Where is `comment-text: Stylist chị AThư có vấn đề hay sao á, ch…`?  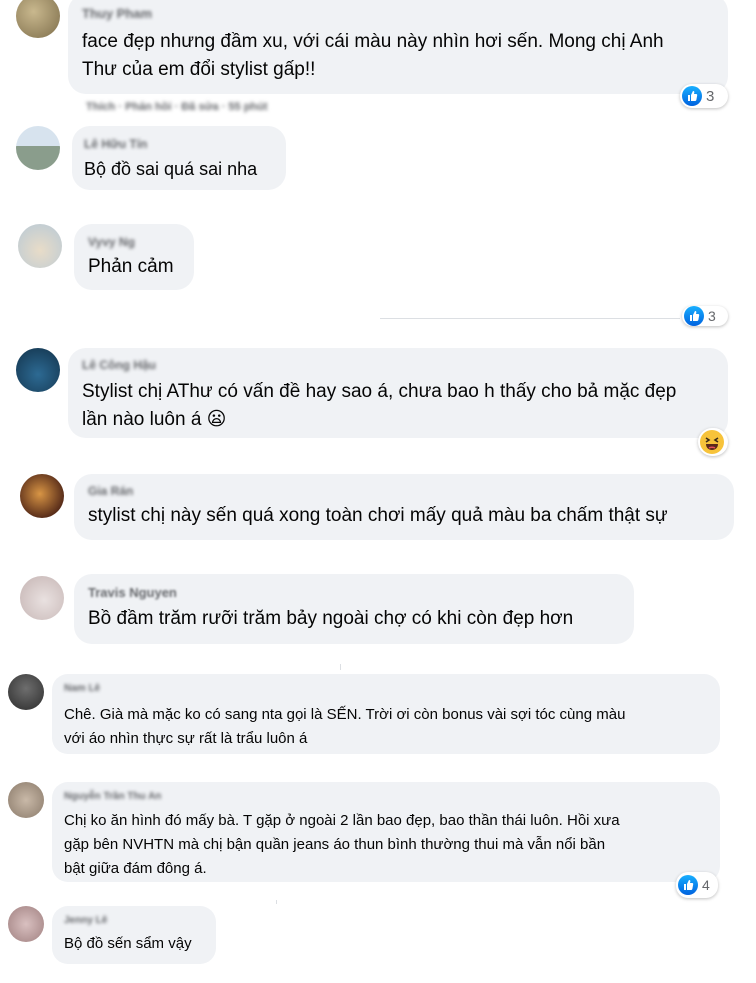
comment-text: Stylist chị AThư có vấn đề hay sao á, ch… is located at coordinates (379, 405).